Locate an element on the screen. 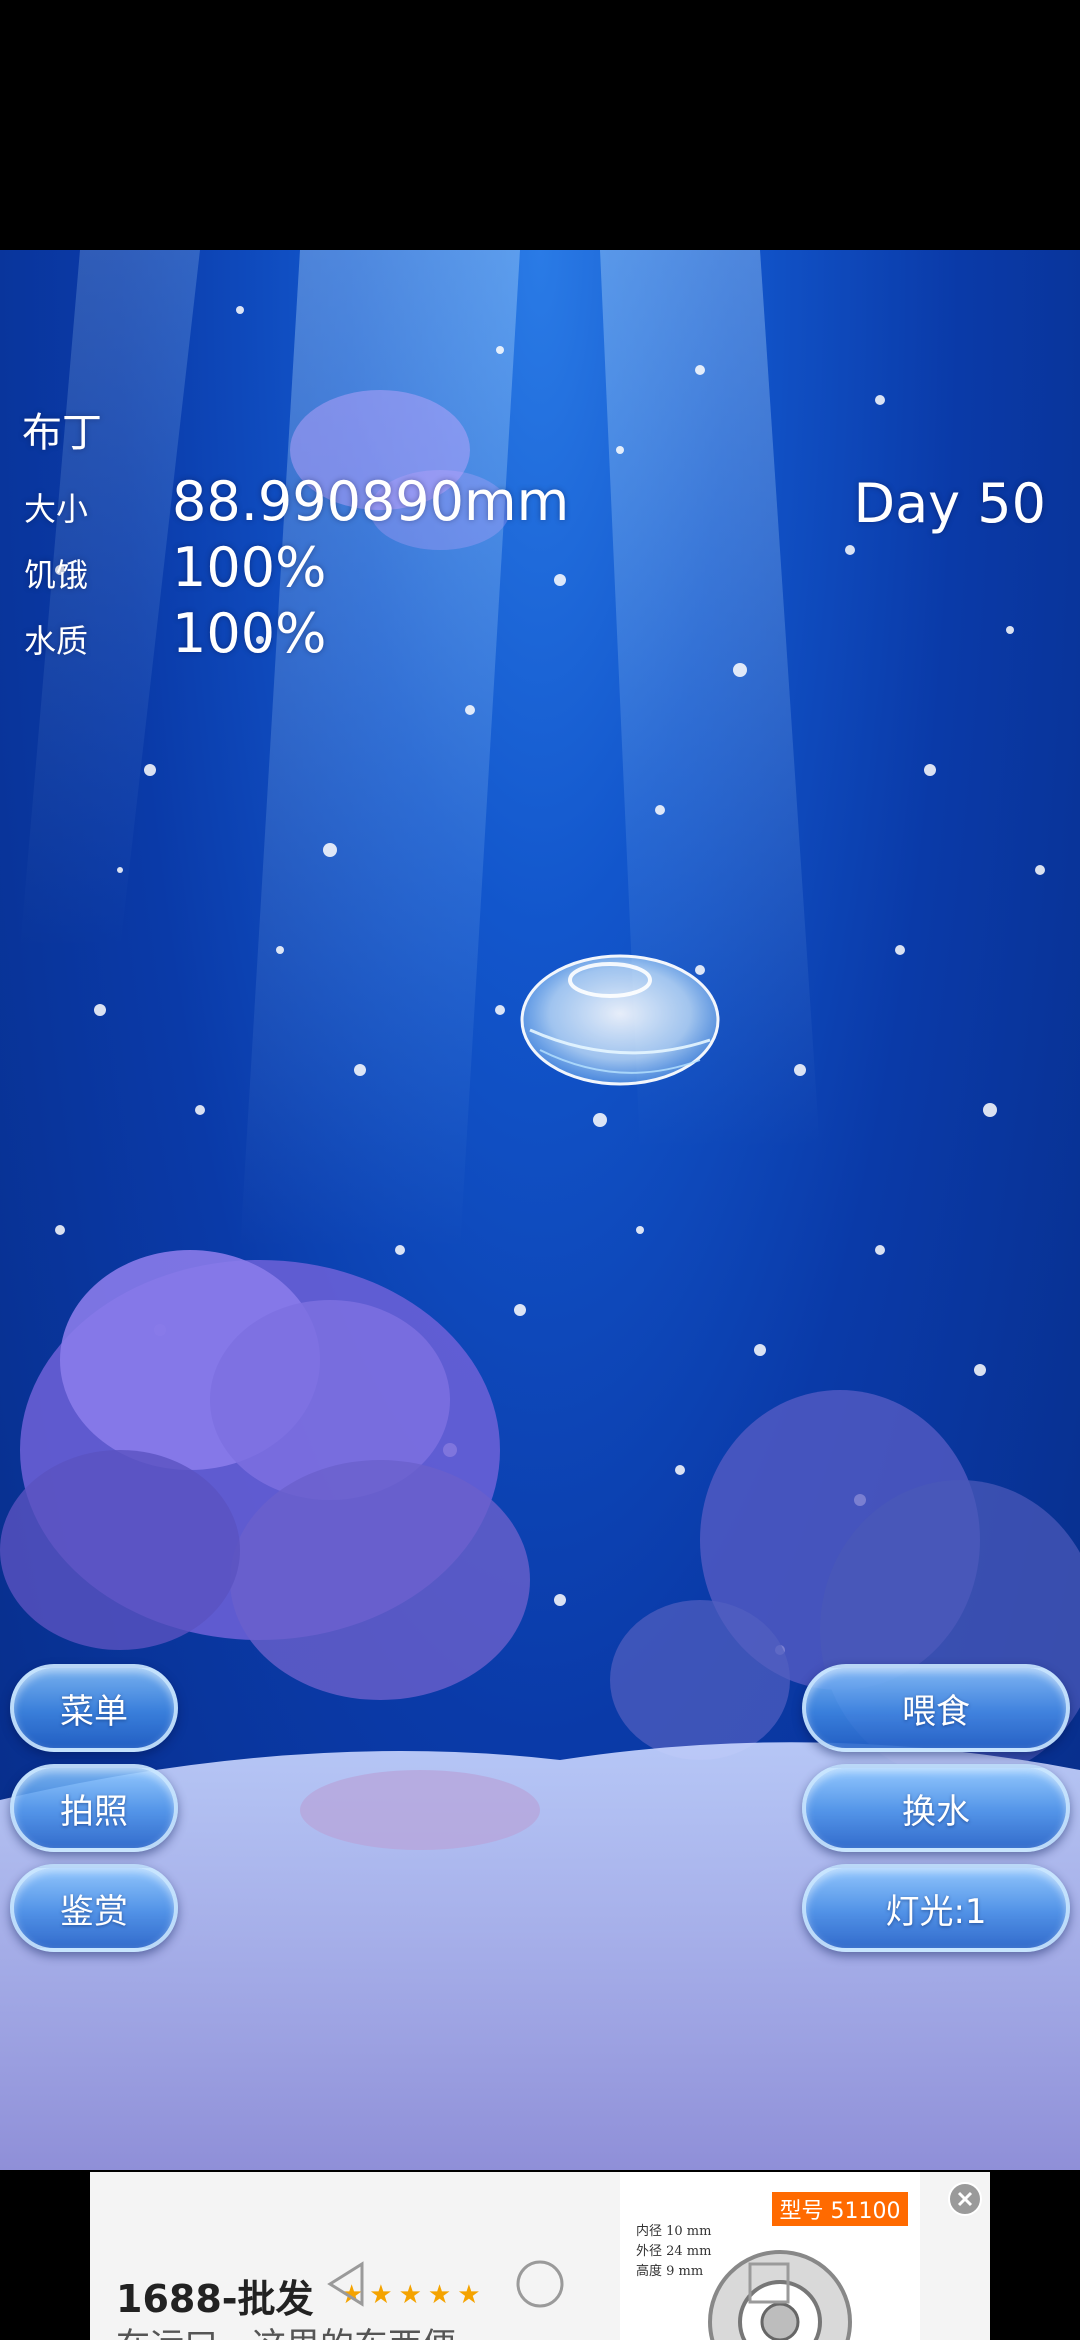 The width and height of the screenshot is (1080, 2340). water-quality-value: 100% is located at coordinates (249, 633).